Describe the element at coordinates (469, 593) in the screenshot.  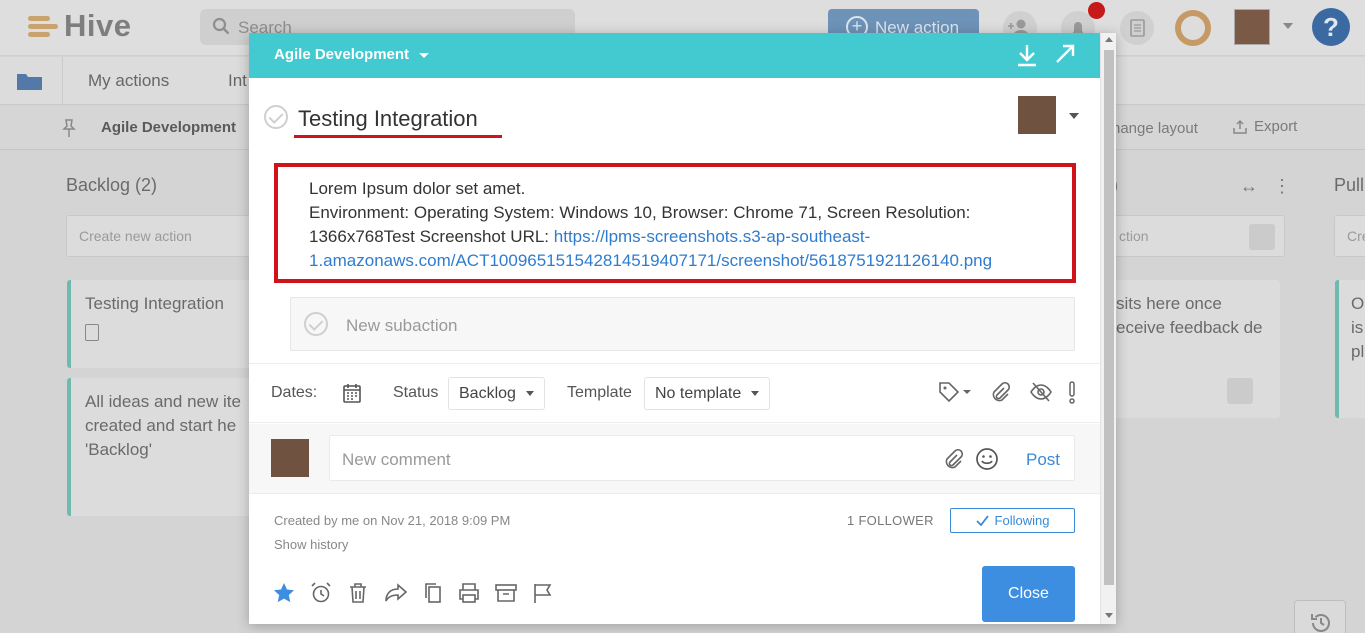
I see `print-icon` at that location.